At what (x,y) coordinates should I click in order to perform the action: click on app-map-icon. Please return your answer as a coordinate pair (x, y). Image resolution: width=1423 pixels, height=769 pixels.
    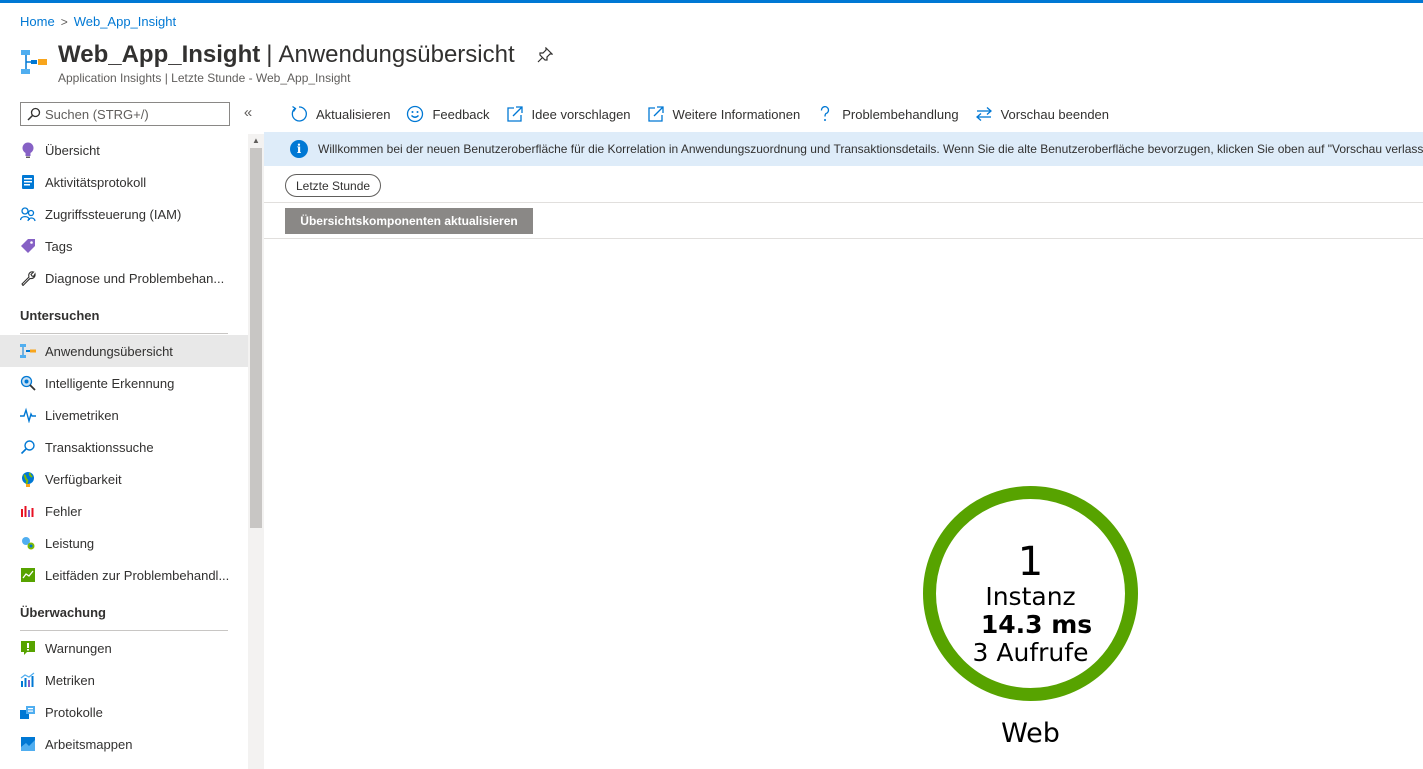
    Looking at the image, I should click on (28, 351).